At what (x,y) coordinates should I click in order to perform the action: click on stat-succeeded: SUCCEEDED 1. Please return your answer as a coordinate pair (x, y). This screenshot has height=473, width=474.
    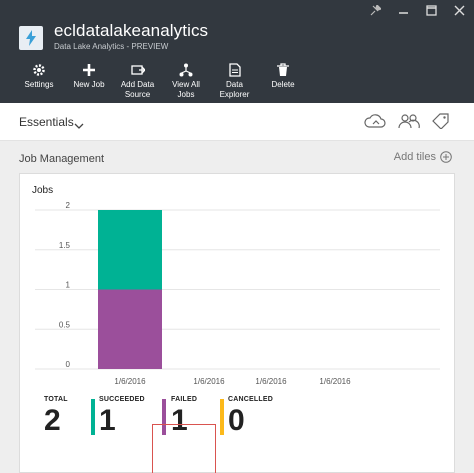
    Looking at the image, I should click on (122, 416).